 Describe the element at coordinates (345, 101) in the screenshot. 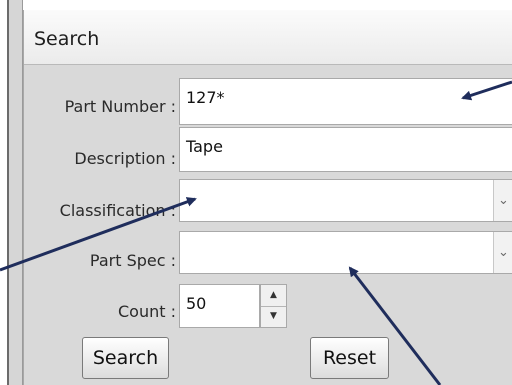

I see `part-number-input: 127*` at that location.